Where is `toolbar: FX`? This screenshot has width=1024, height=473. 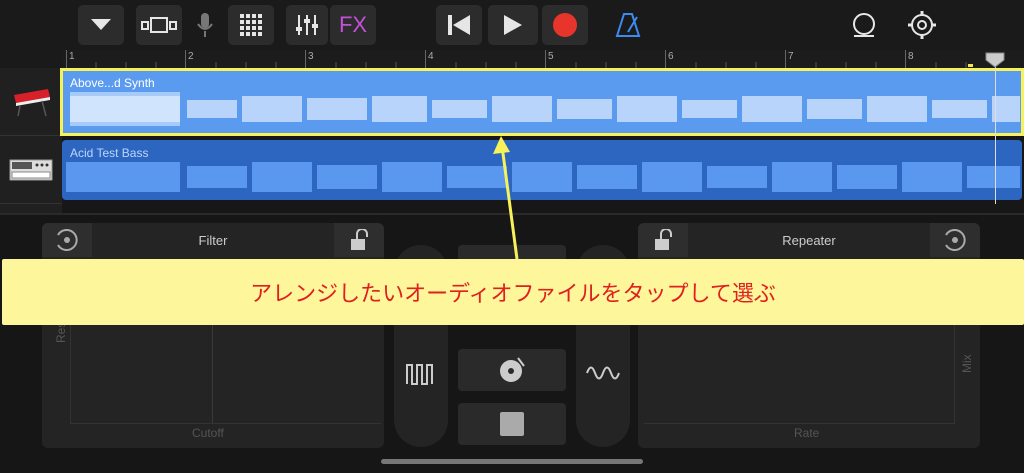 toolbar: FX is located at coordinates (512, 25).